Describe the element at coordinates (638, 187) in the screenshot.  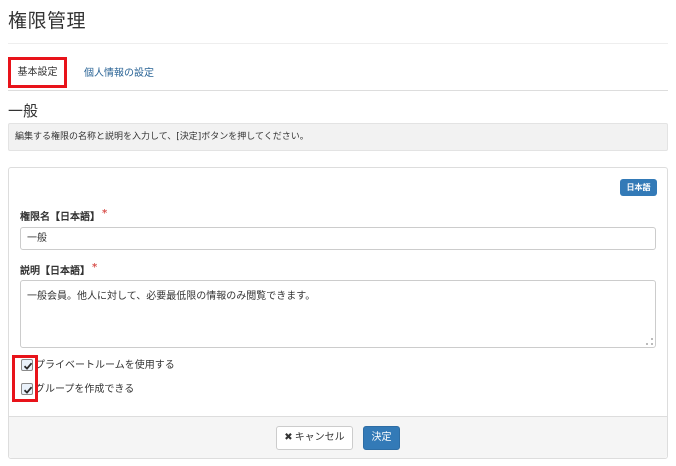
I see `language-badge: 日本語` at that location.